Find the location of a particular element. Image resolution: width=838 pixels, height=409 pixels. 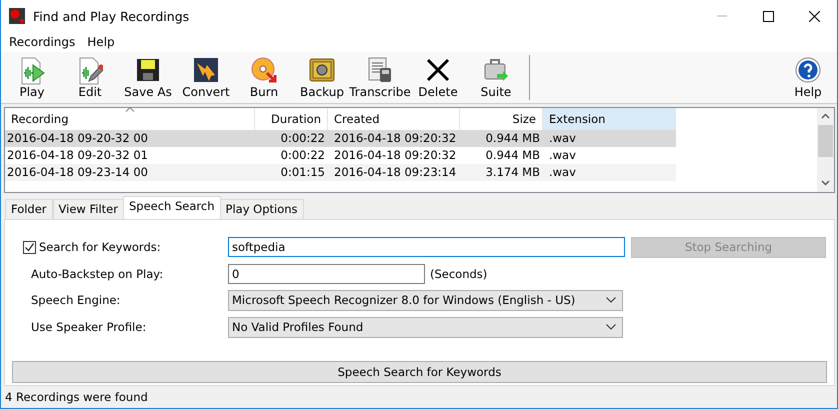

help-button: Help is located at coordinates (808, 77).